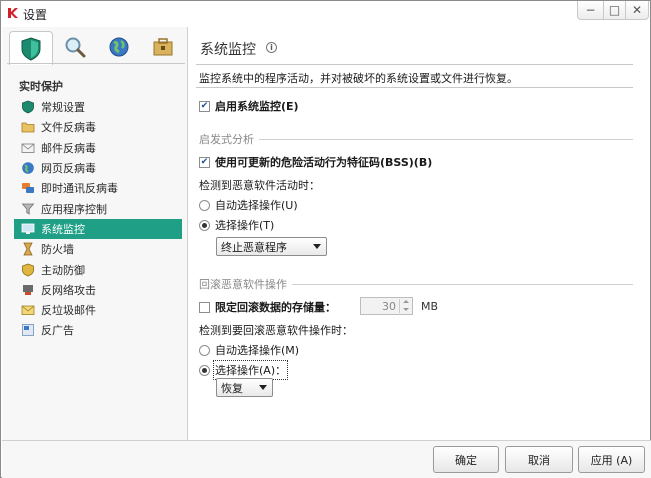 This screenshot has width=651, height=478. Describe the element at coordinates (430, 306) in the screenshot. I see `rollback-limit-unit: MB` at that location.